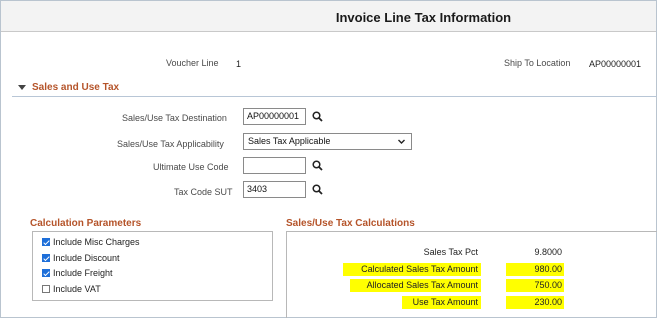 This screenshot has width=657, height=318. Describe the element at coordinates (191, 167) in the screenshot. I see `ultimate-use-code-label: Ultimate Use Code` at that location.